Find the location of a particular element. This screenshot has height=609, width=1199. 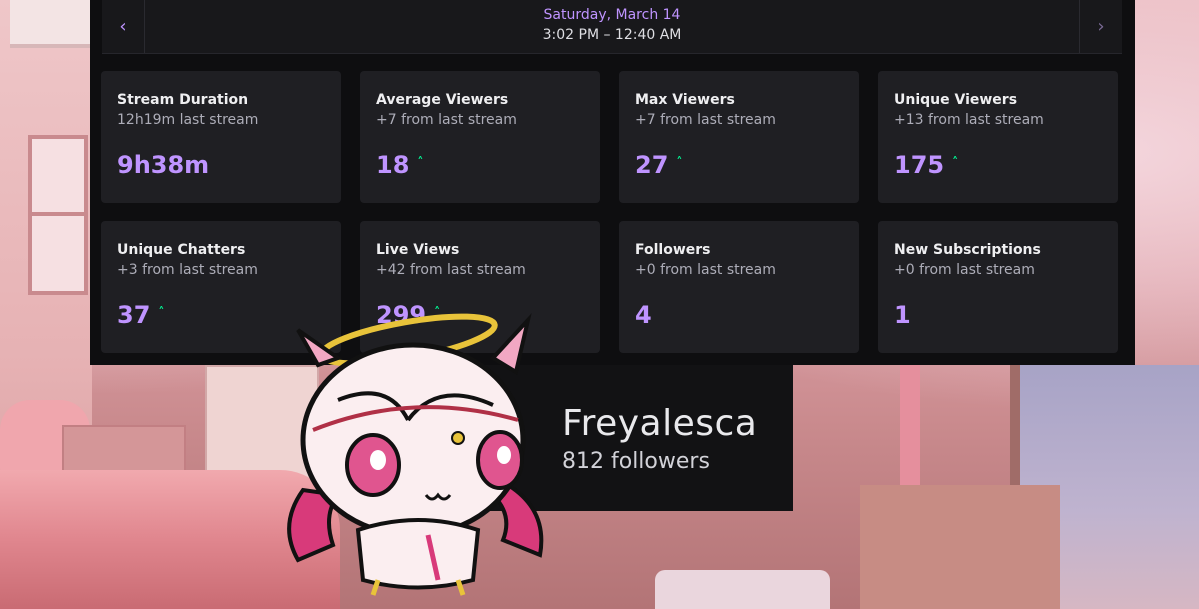

stat-value: 37 ˄ is located at coordinates (140, 315).